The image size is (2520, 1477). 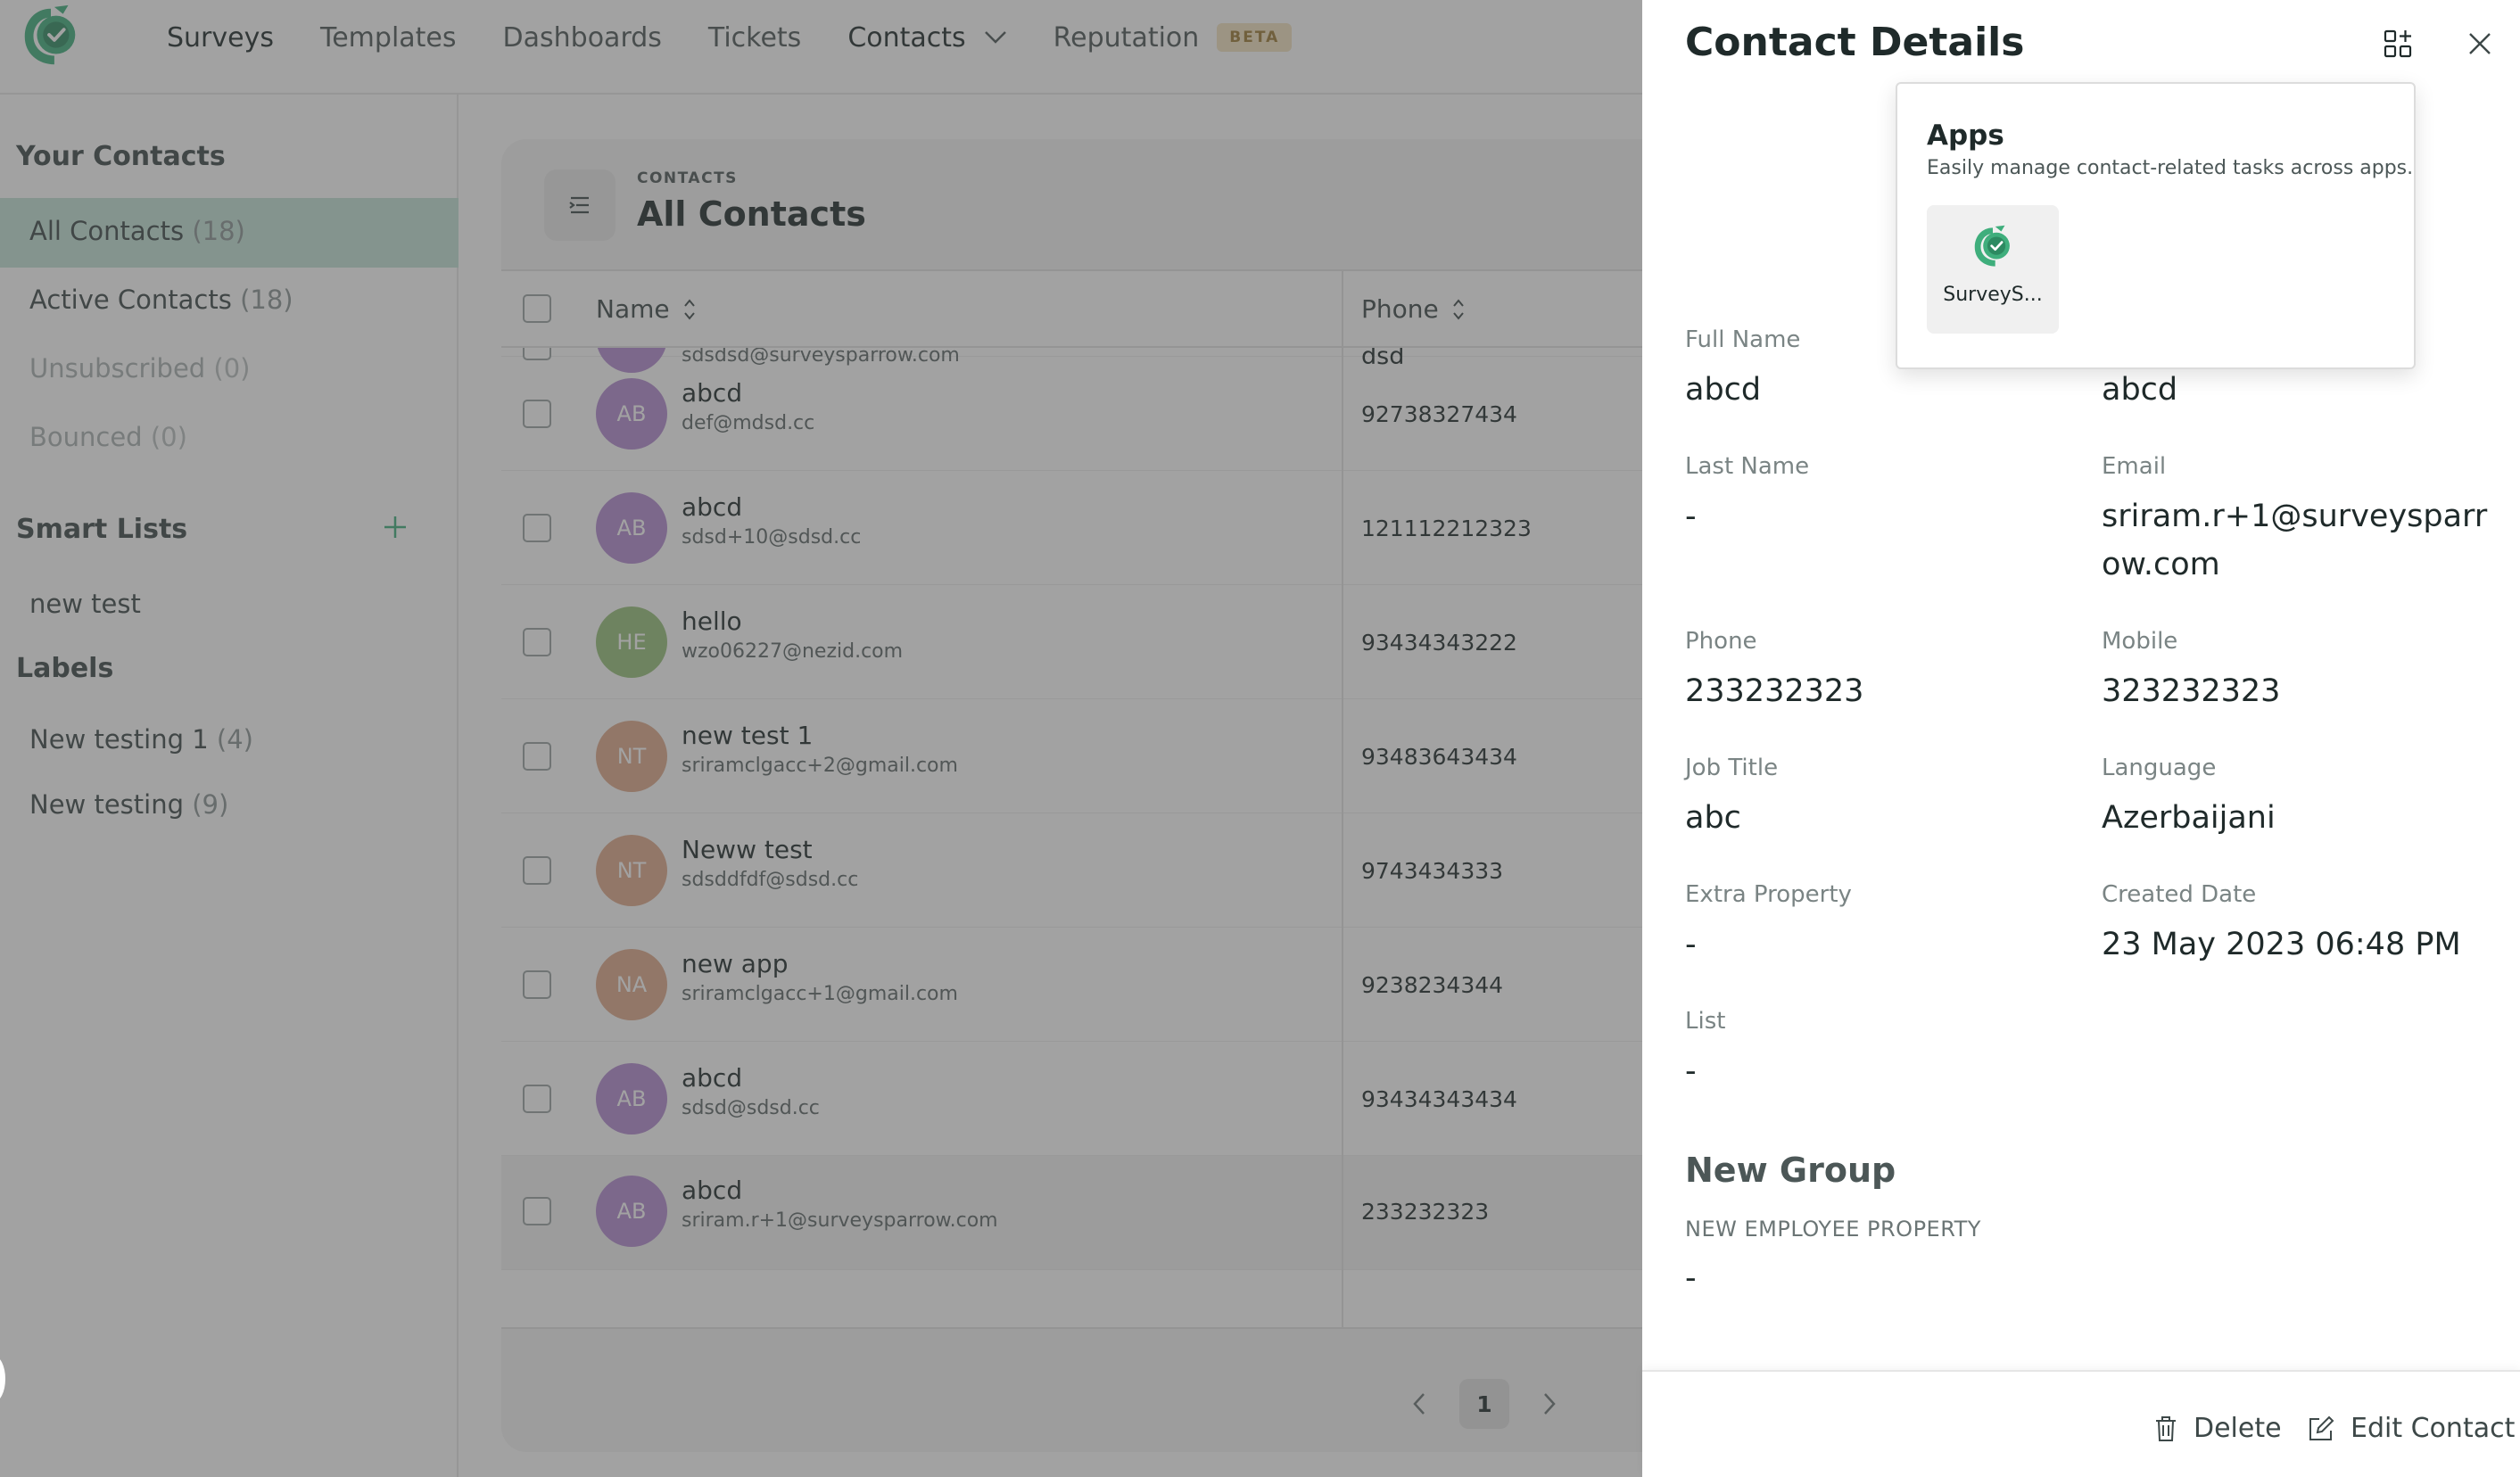 What do you see at coordinates (2281, 944) in the screenshot?
I see `created-date-value: 23 May 2023 06:48 PM` at bounding box center [2281, 944].